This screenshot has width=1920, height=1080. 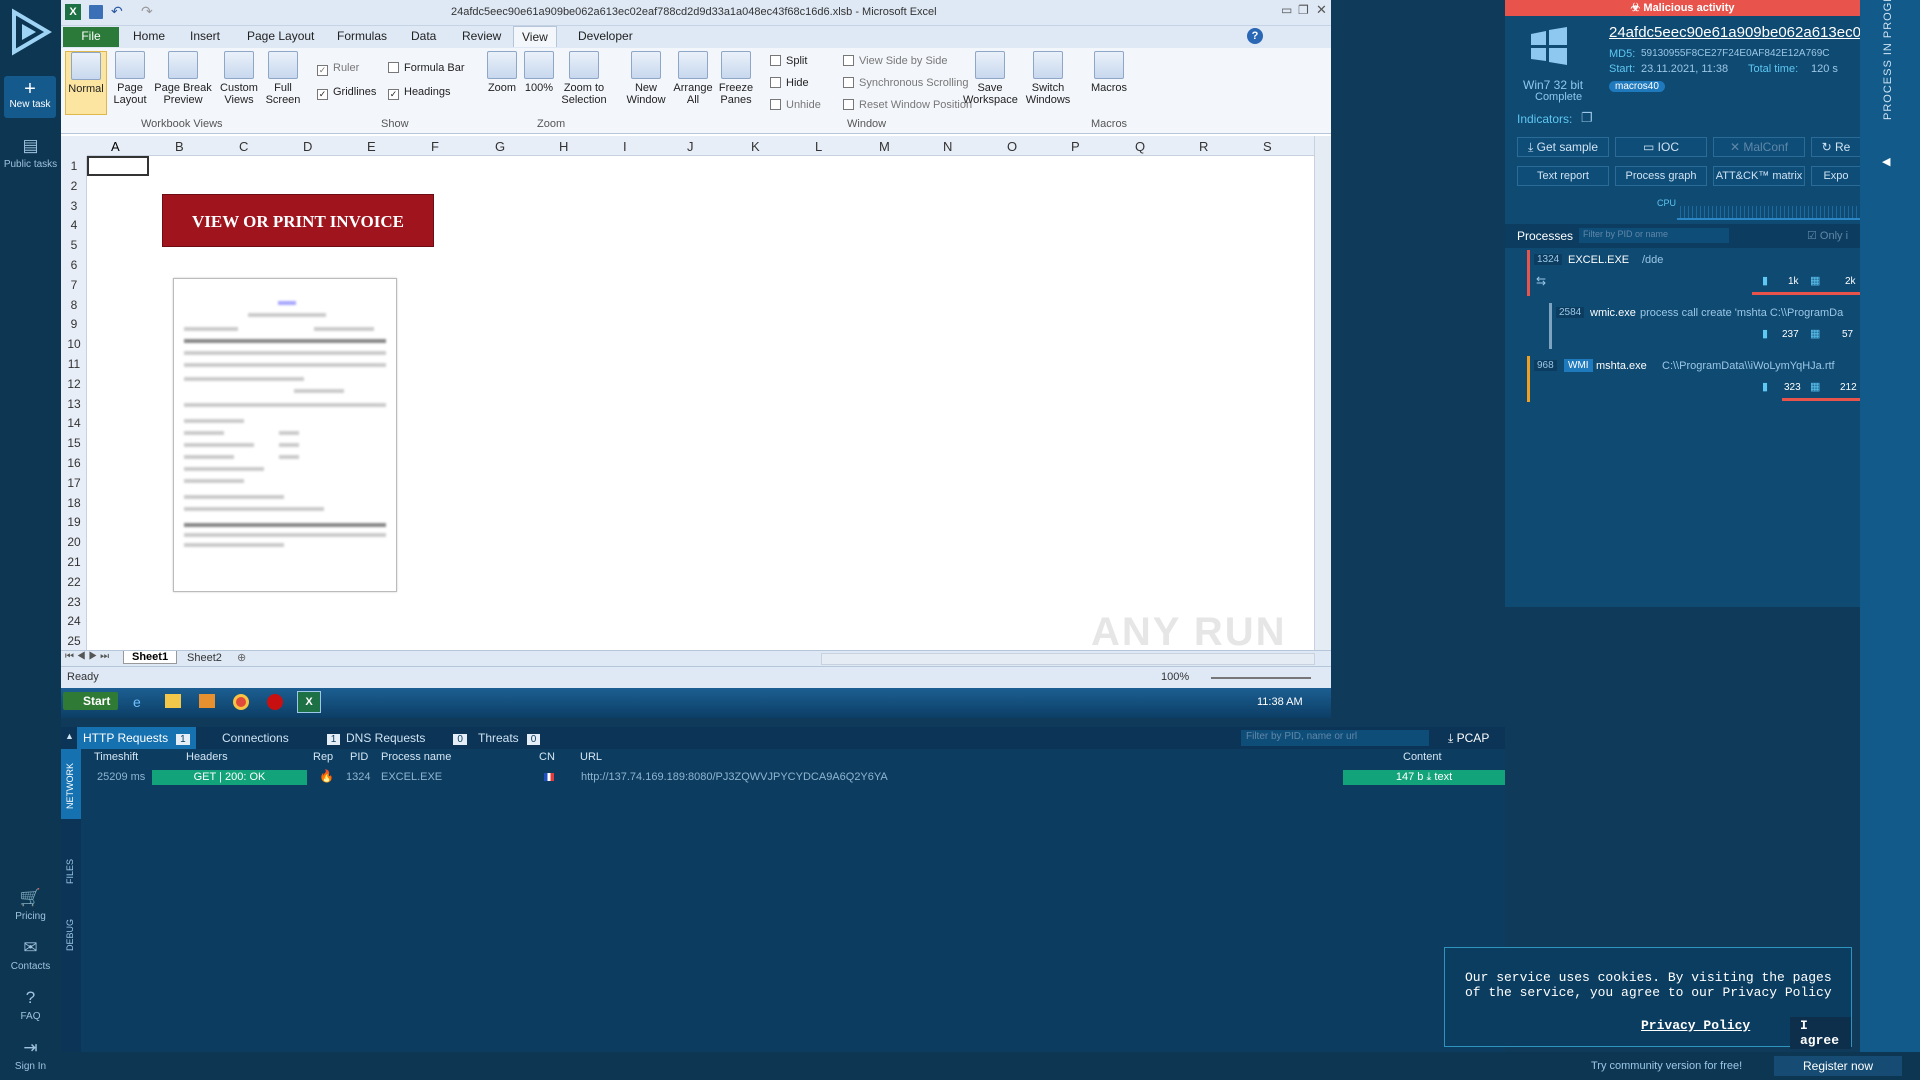 I want to click on sheet-nav-icon: ⏮ ◀ ▶ ⏭, so click(x=87, y=656).